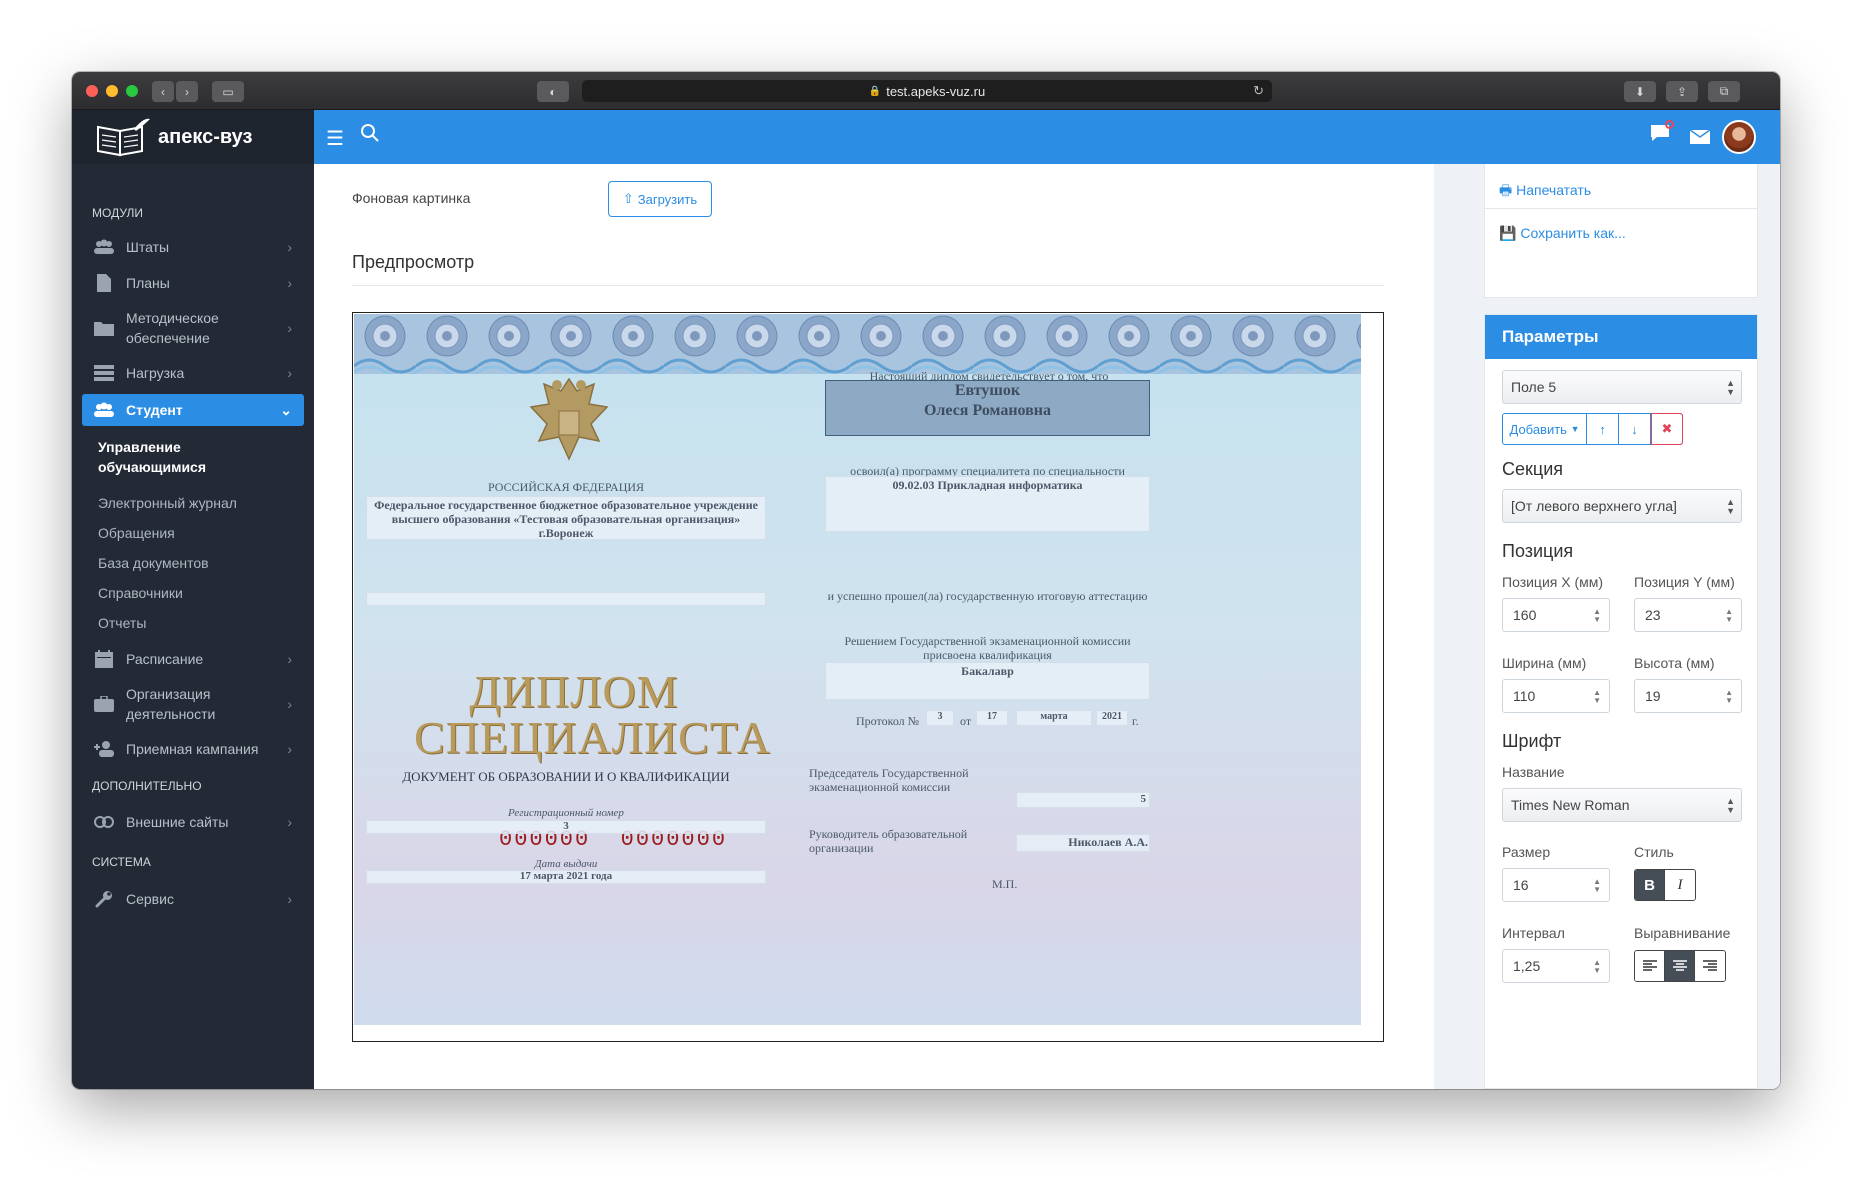  I want to click on coat-of-arms-icon, so click(569, 419).